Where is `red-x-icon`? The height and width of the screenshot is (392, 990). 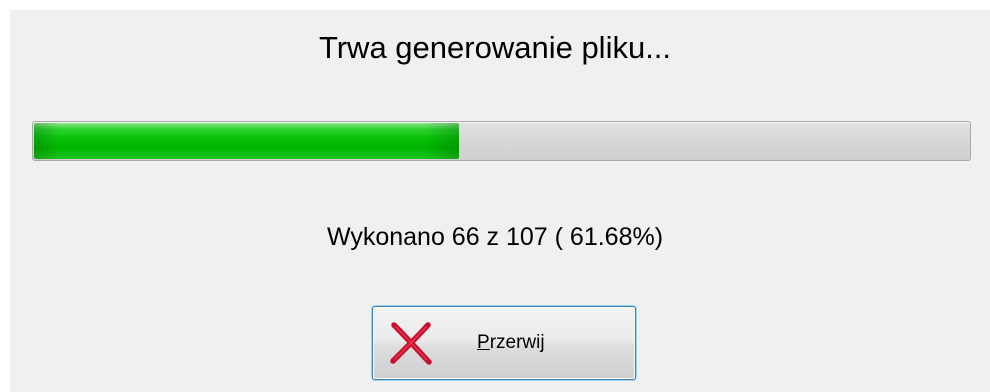 red-x-icon is located at coordinates (411, 343).